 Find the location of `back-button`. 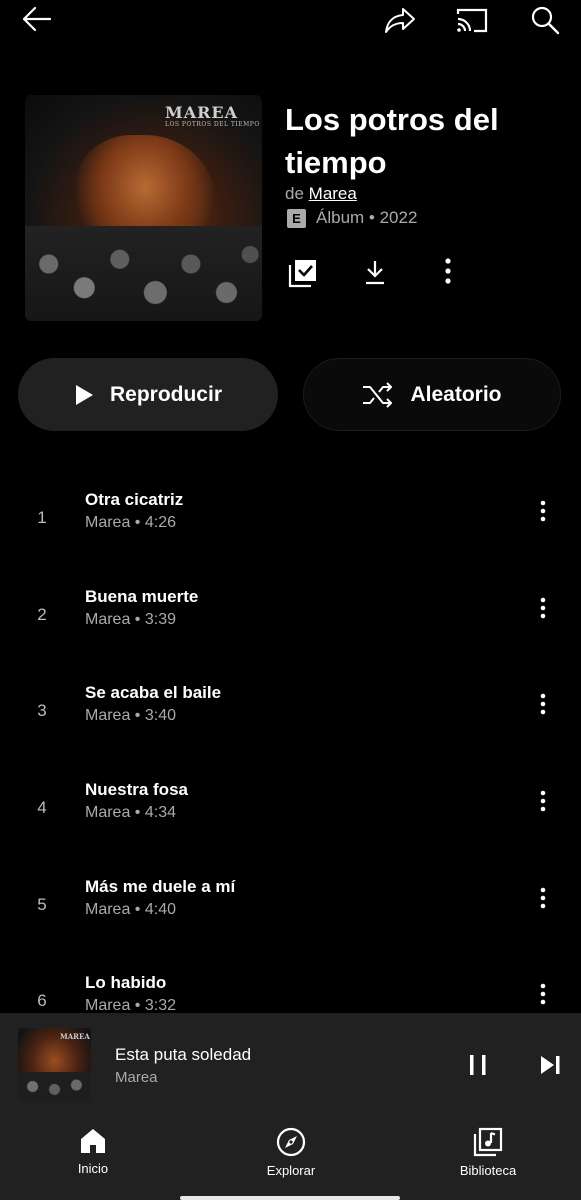

back-button is located at coordinates (37, 19).